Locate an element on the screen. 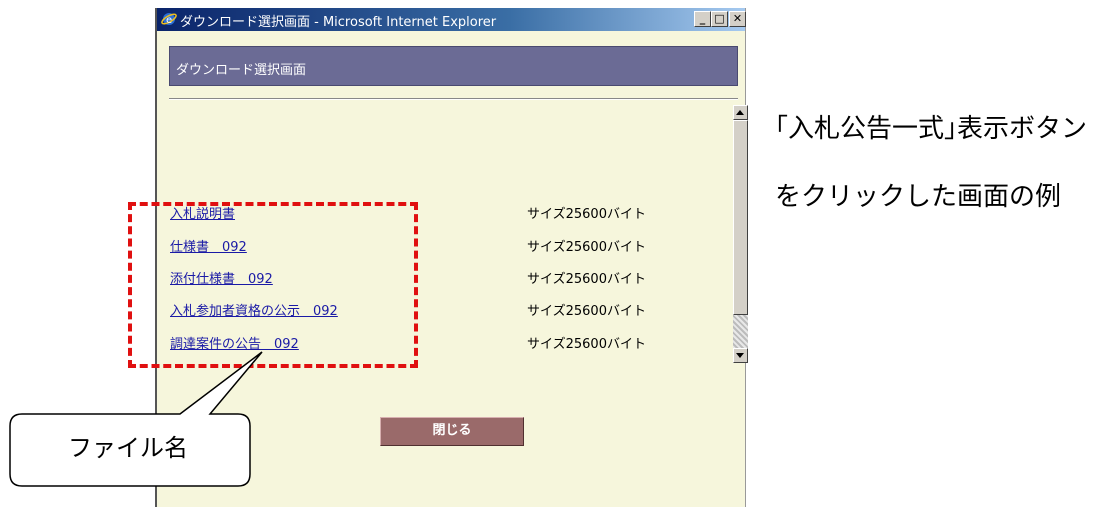 This screenshot has width=1114, height=507. caption-line-1: ｢入札公告一式｣表示ボタン is located at coordinates (931, 129).